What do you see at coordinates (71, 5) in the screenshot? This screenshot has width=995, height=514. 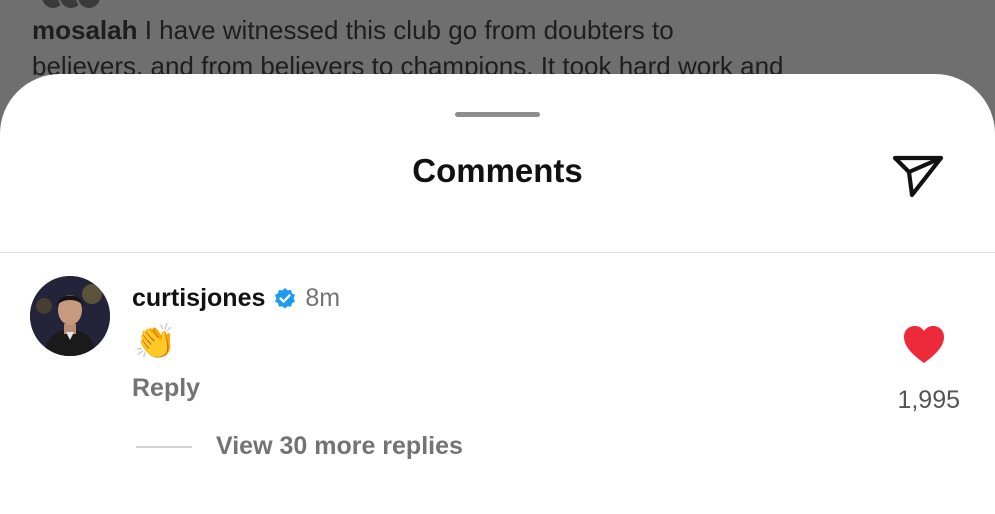 I see `liked-by-avatars` at bounding box center [71, 5].